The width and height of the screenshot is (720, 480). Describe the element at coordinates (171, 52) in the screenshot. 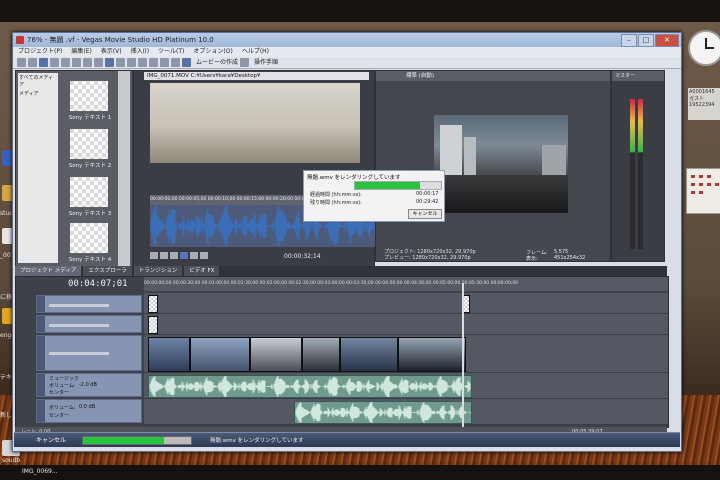

I see `menu-tools: ツール(T)` at that location.